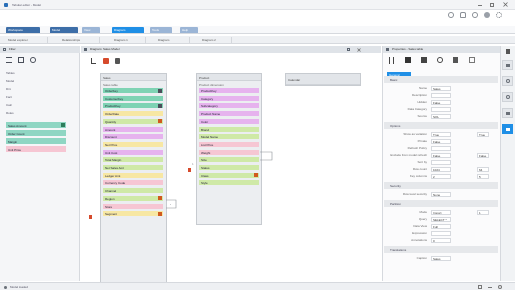  What do you see at coordinates (106, 61) in the screenshot?
I see `add-table-icon` at bounding box center [106, 61].